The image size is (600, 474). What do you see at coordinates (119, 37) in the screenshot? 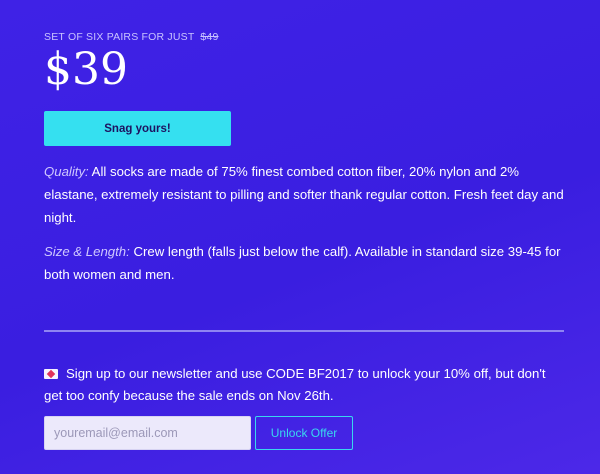
I see `offer-label: SET OF SIX PAIRS FOR JUST` at bounding box center [119, 37].